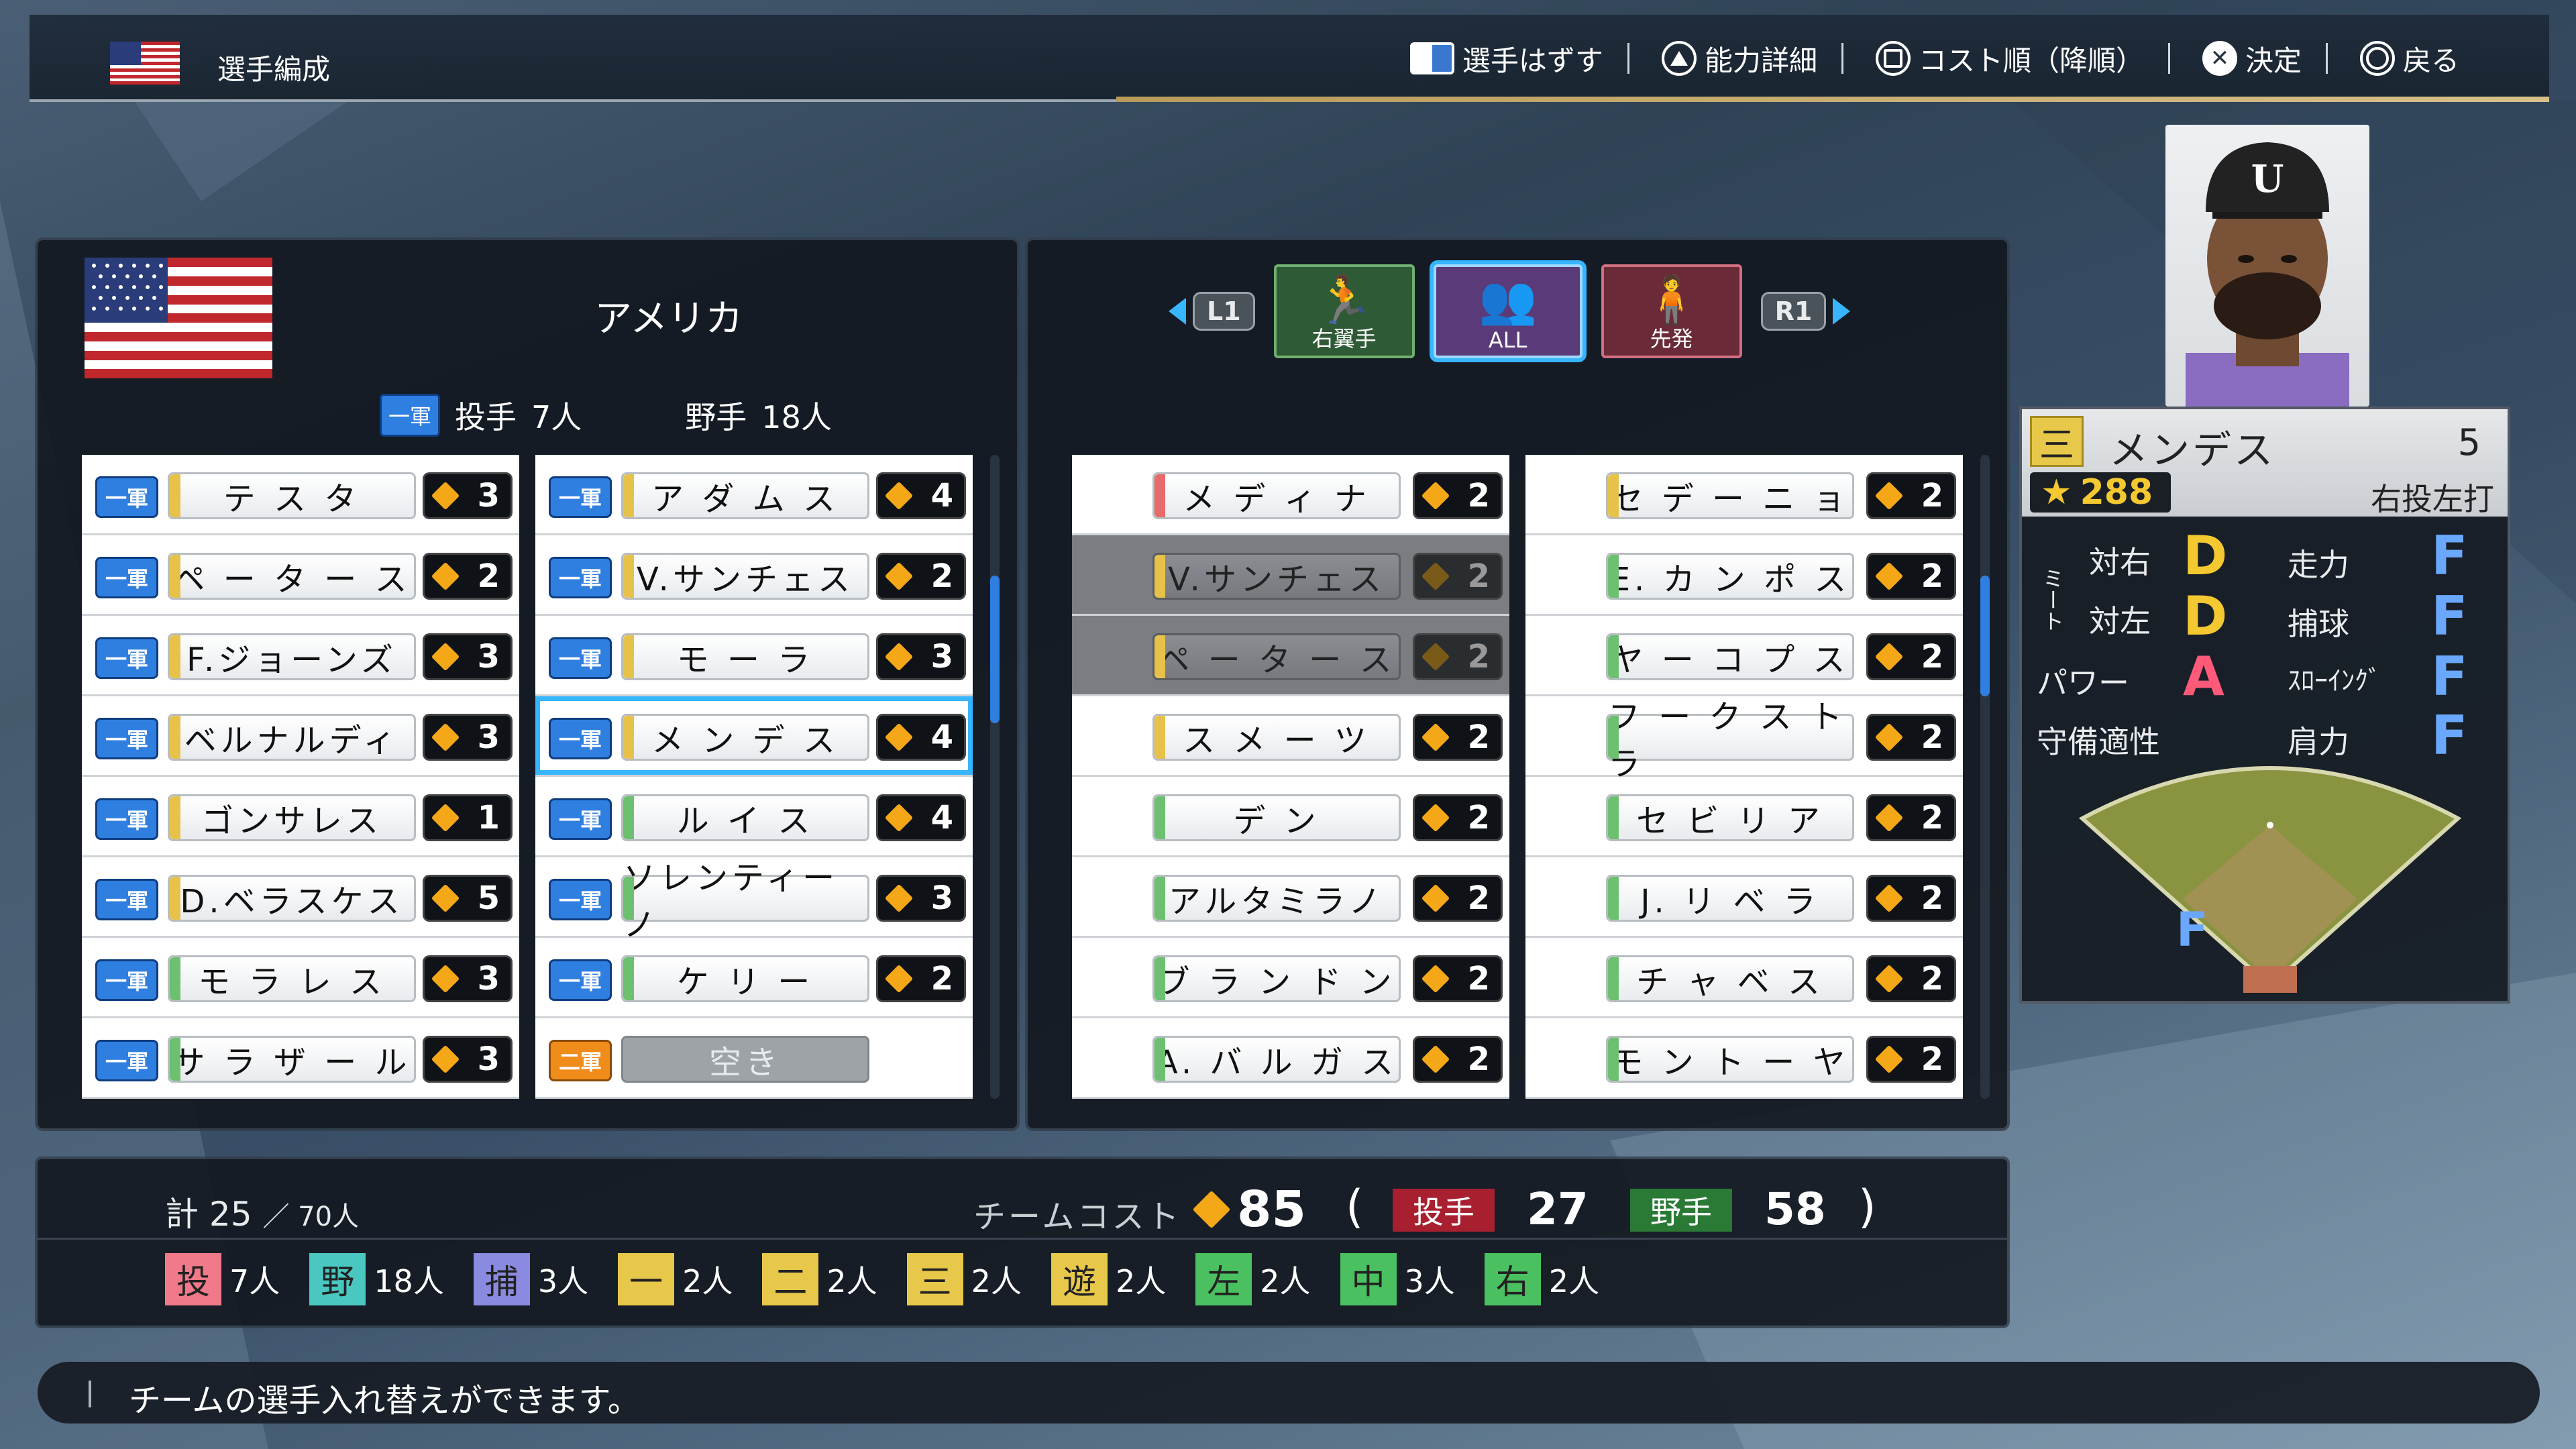 The width and height of the screenshot is (2576, 1449). What do you see at coordinates (1290, 656) in the screenshot?
I see `pool-row: ペ ー タ ー ス 2` at bounding box center [1290, 656].